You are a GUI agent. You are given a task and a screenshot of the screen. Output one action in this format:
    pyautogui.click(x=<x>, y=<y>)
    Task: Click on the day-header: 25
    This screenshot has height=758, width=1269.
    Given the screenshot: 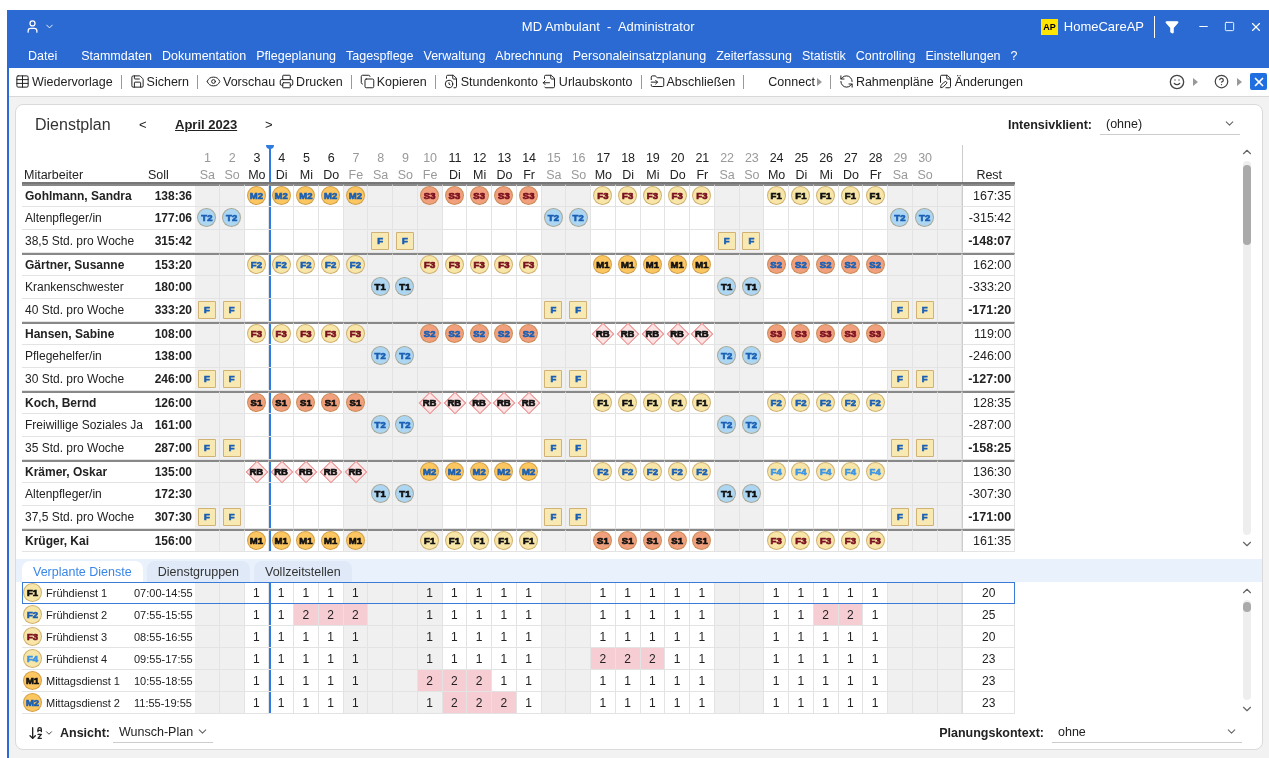 What is the action you would take?
    pyautogui.click(x=801, y=154)
    